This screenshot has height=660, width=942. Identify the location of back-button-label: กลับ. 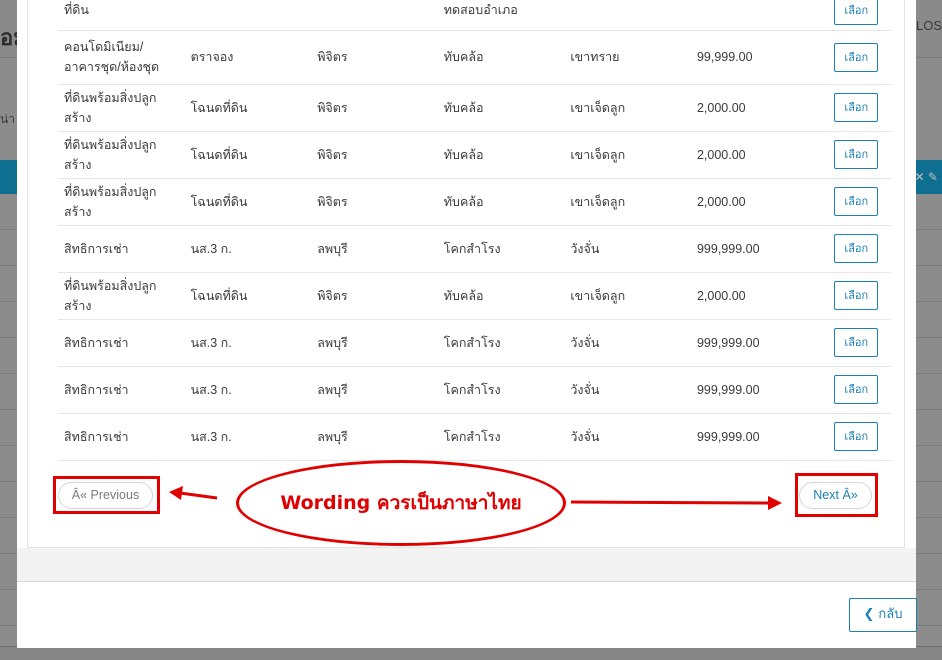
(890, 614).